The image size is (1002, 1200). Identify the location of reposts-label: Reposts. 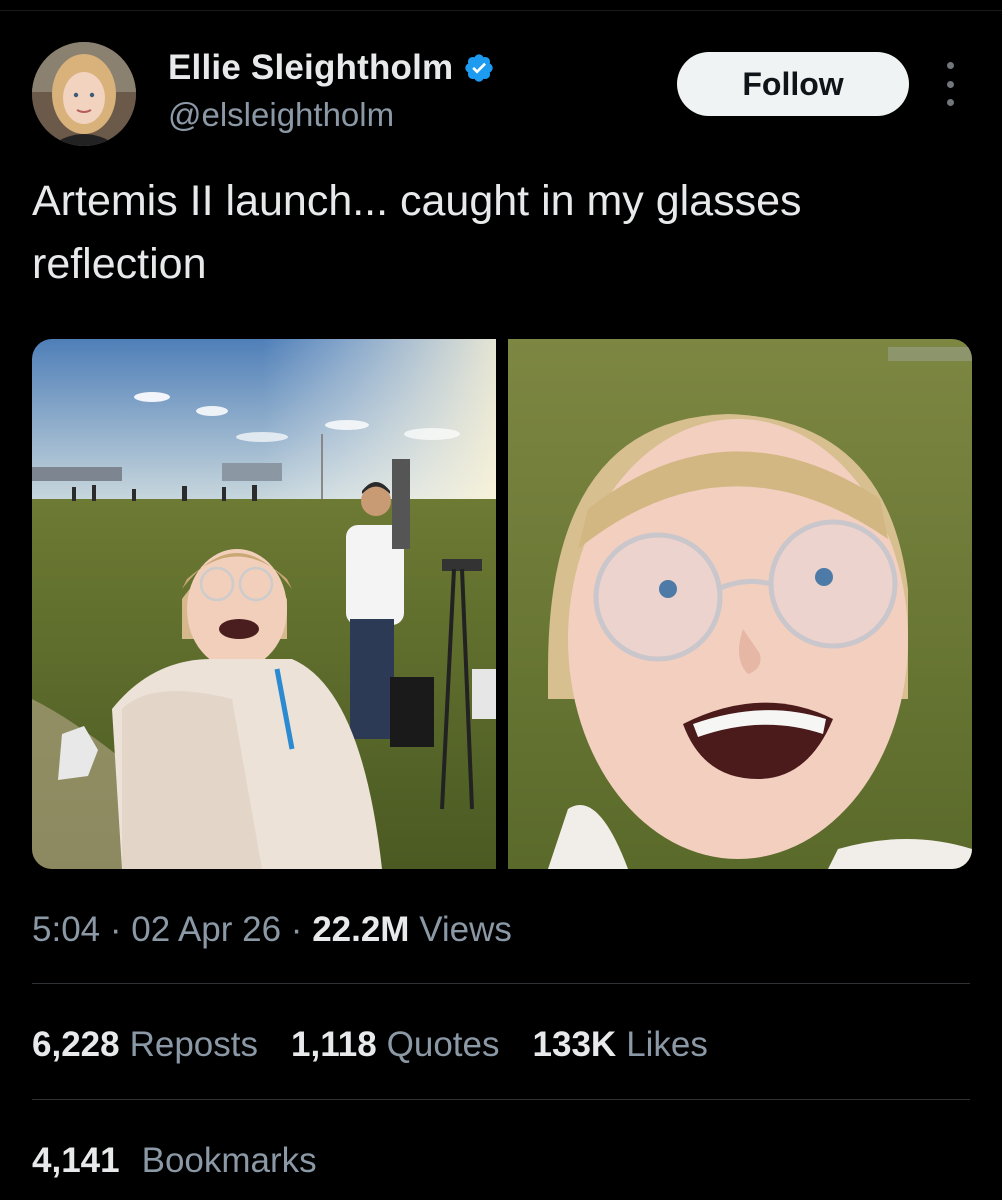
(193, 1044).